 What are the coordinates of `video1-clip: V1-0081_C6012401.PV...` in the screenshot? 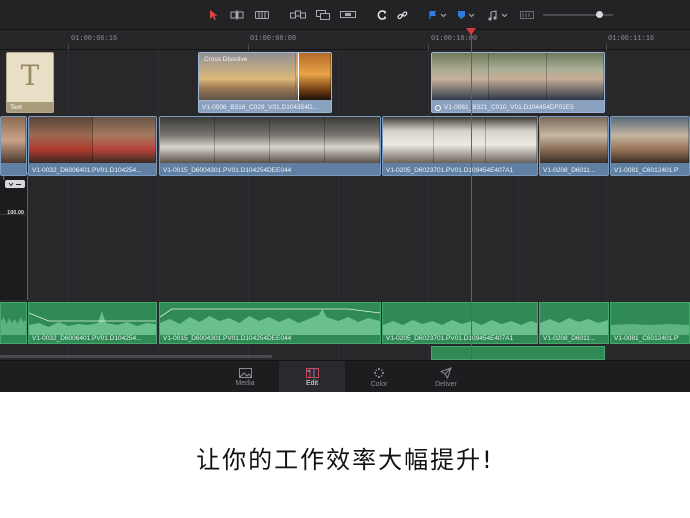 It's located at (650, 146).